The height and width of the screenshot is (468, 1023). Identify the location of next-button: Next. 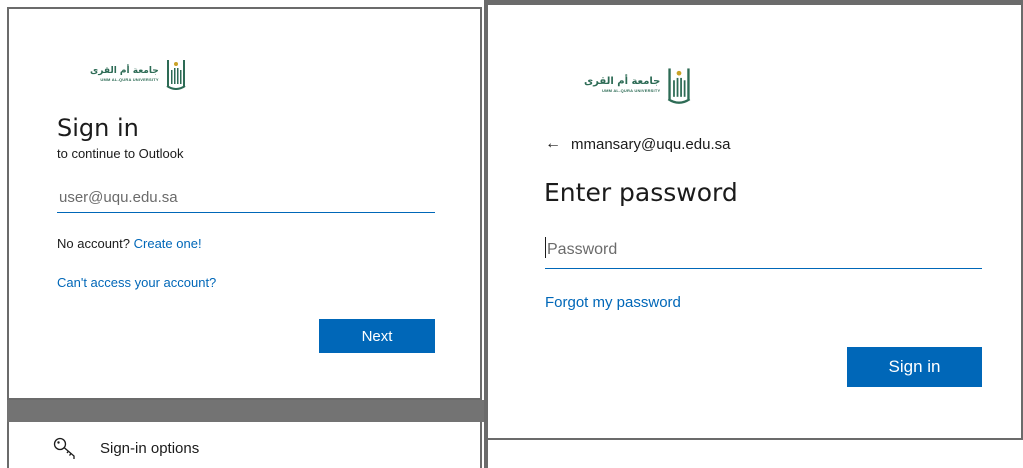
(377, 336).